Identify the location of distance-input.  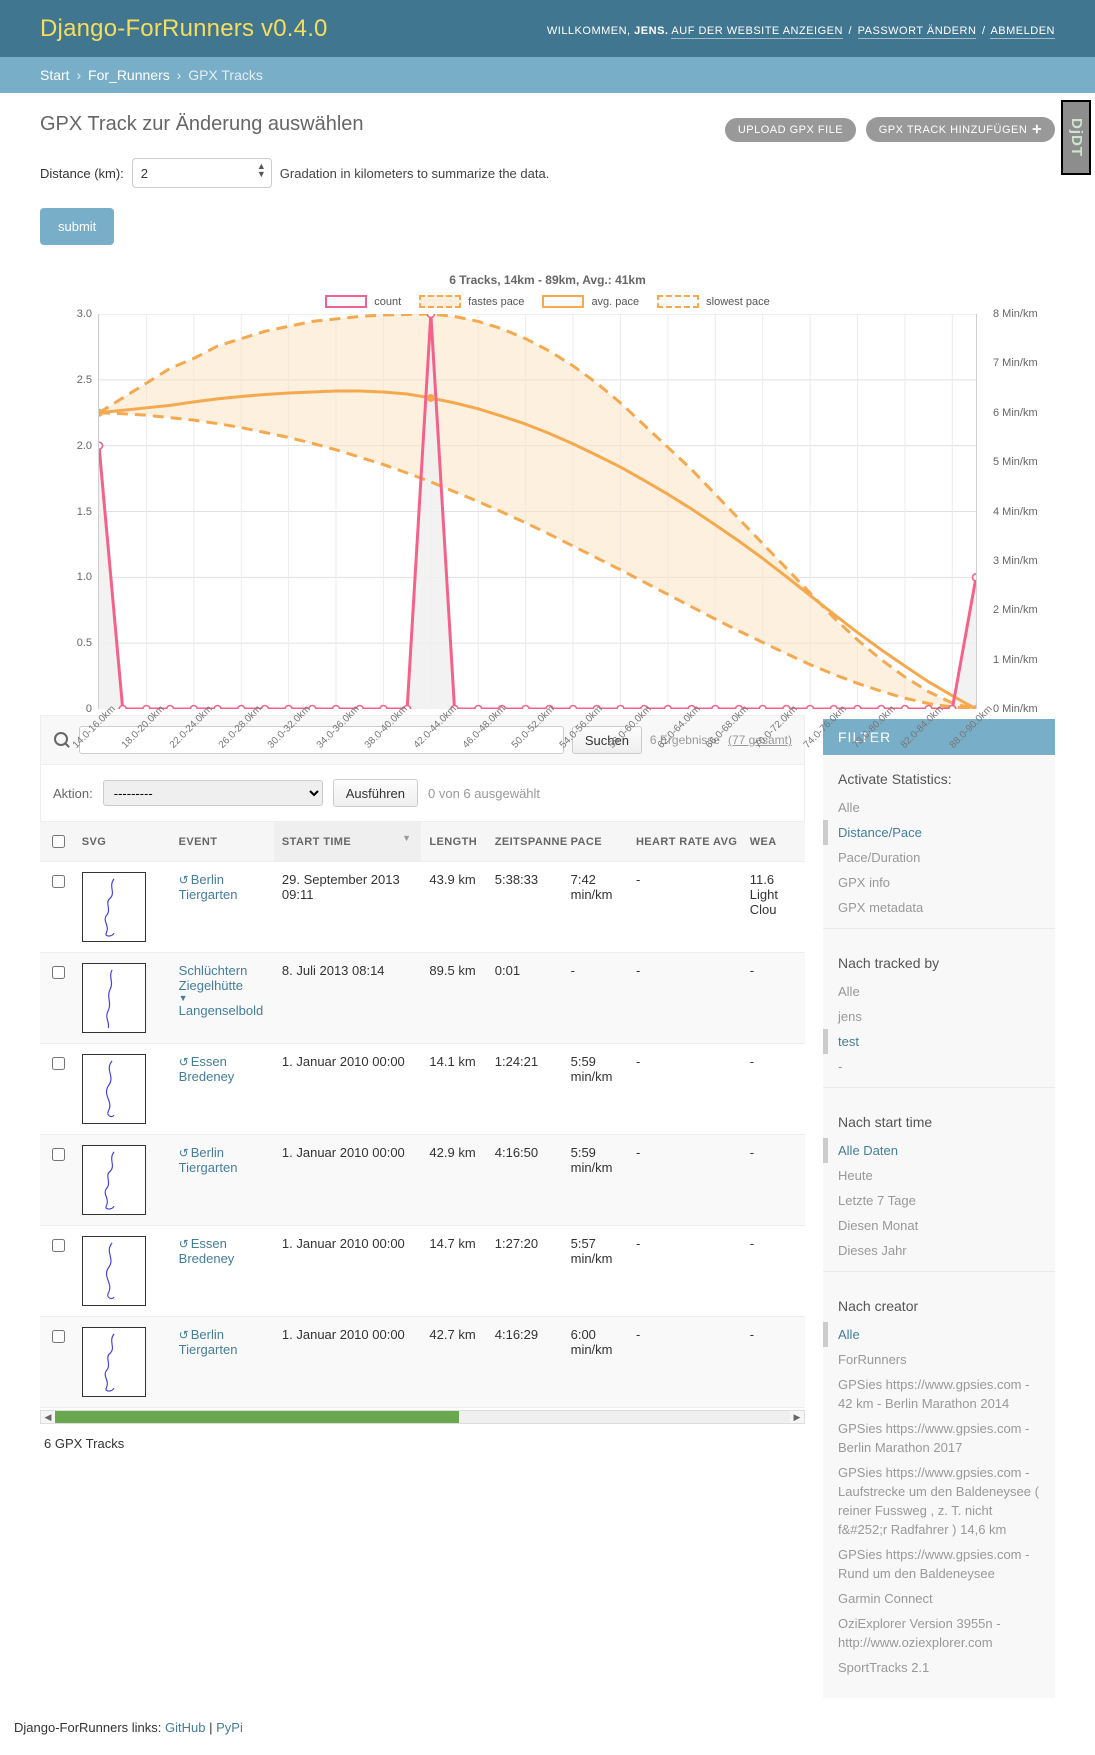
(201, 173).